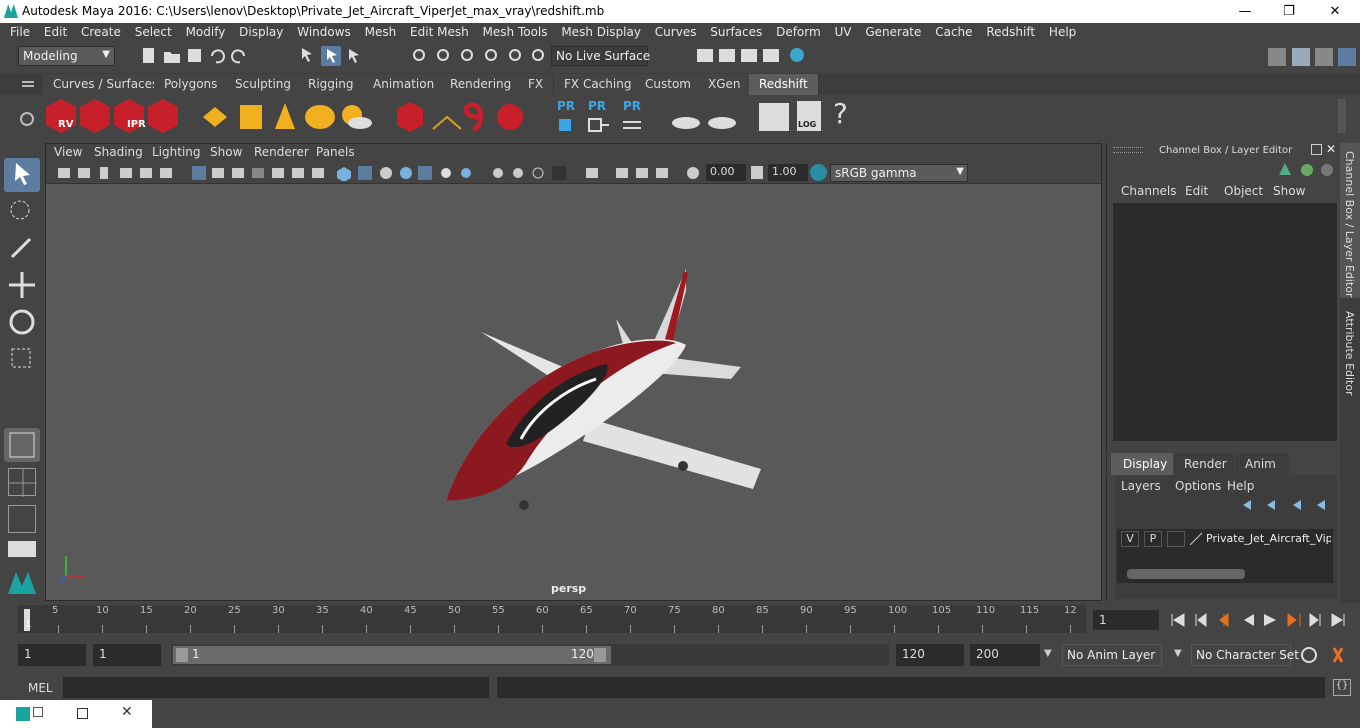 Image resolution: width=1360 pixels, height=728 pixels. I want to click on color-management-icon, so click(818, 172).